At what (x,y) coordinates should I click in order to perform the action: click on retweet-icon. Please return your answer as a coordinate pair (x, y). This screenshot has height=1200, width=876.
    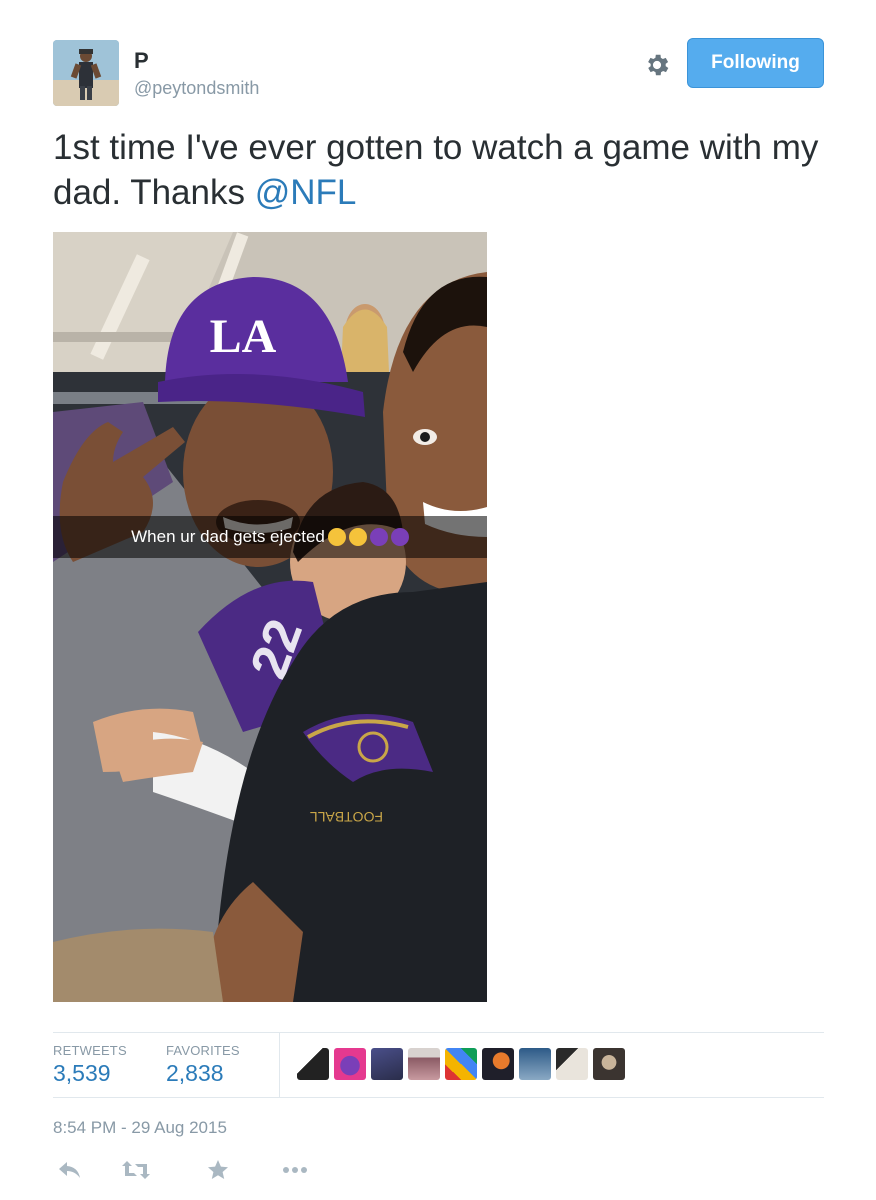
    Looking at the image, I should click on (136, 1170).